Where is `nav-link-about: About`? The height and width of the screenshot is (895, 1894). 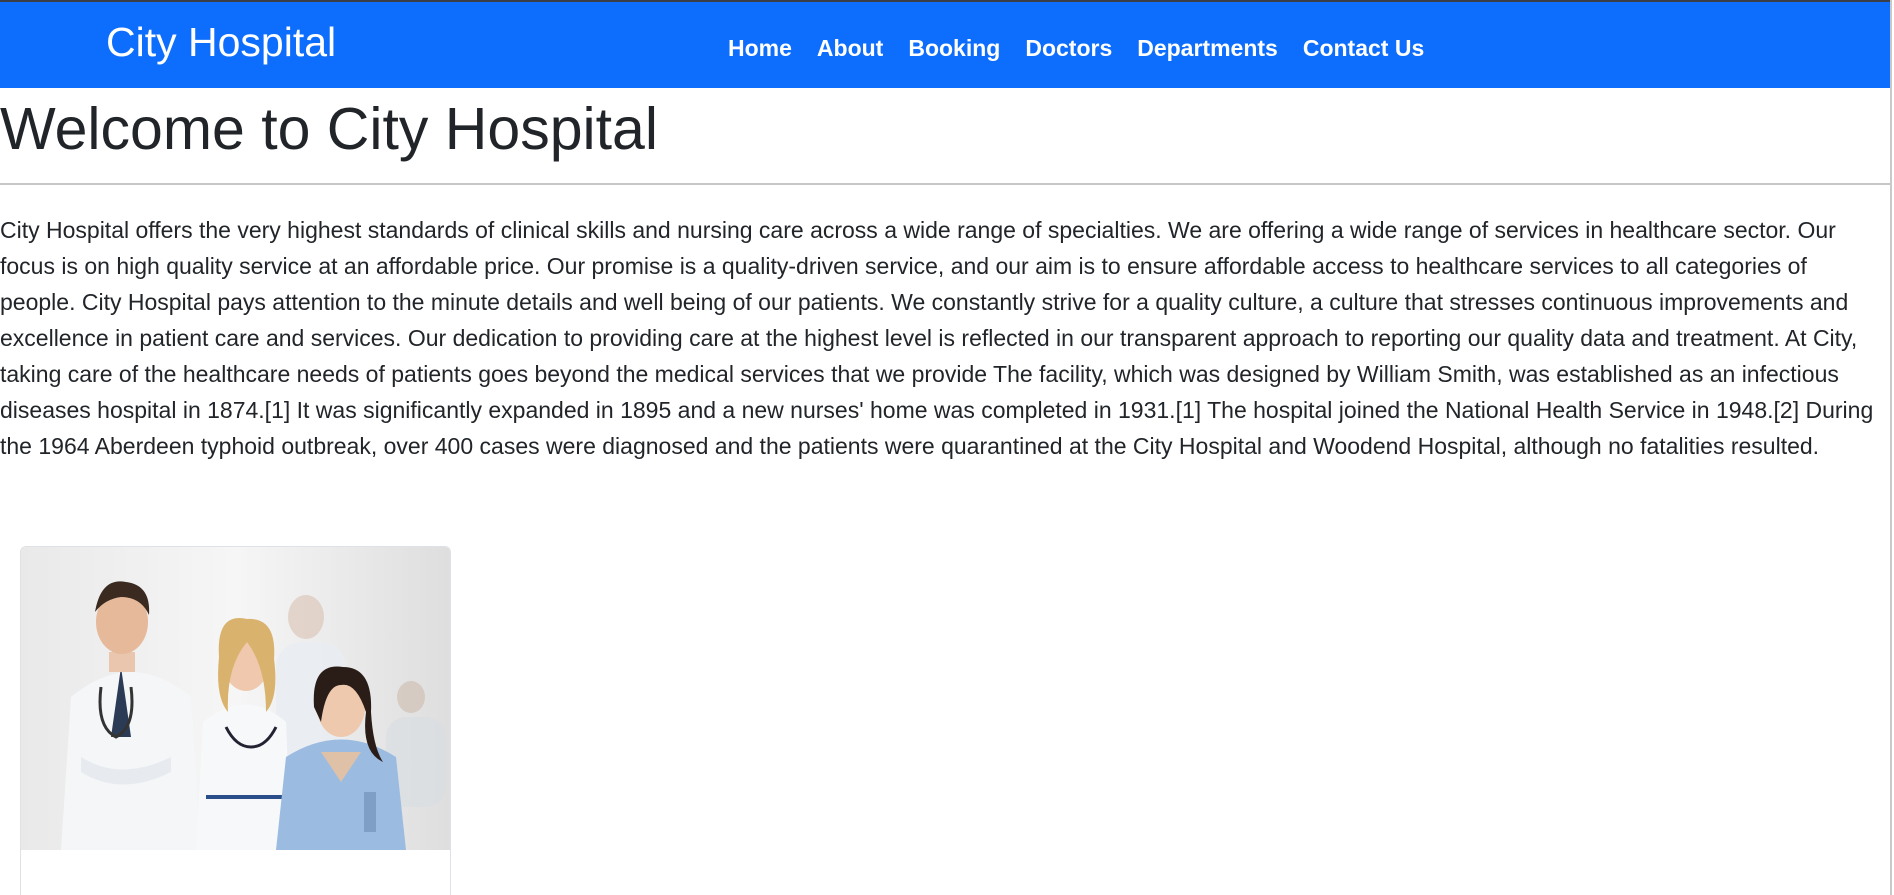 nav-link-about: About is located at coordinates (850, 48).